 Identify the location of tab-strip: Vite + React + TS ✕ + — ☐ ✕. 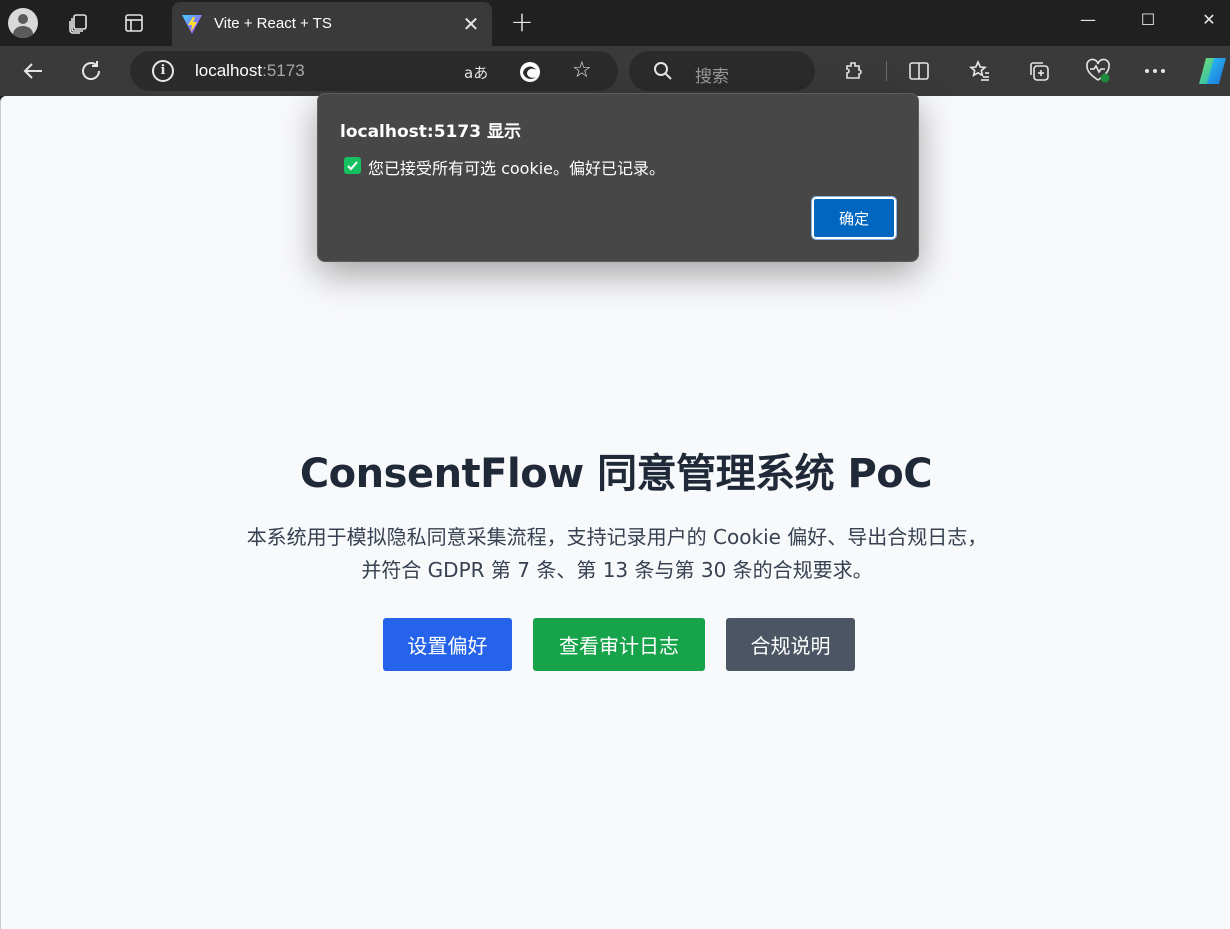
(615, 23).